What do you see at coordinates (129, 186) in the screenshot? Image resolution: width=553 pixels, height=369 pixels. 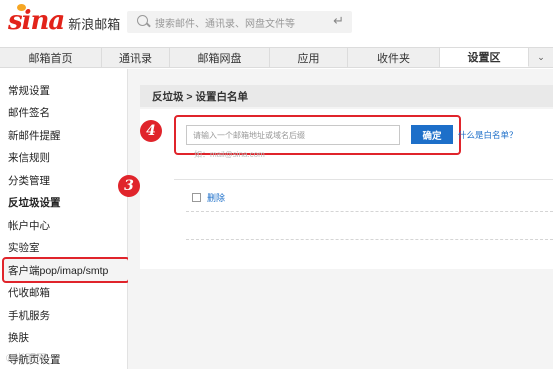 I see `step3-badge: 3` at bounding box center [129, 186].